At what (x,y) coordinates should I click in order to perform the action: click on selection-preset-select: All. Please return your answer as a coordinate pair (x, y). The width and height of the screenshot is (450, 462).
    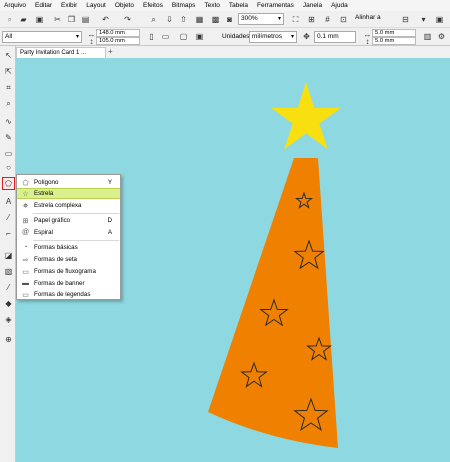
    Looking at the image, I should click on (42, 37).